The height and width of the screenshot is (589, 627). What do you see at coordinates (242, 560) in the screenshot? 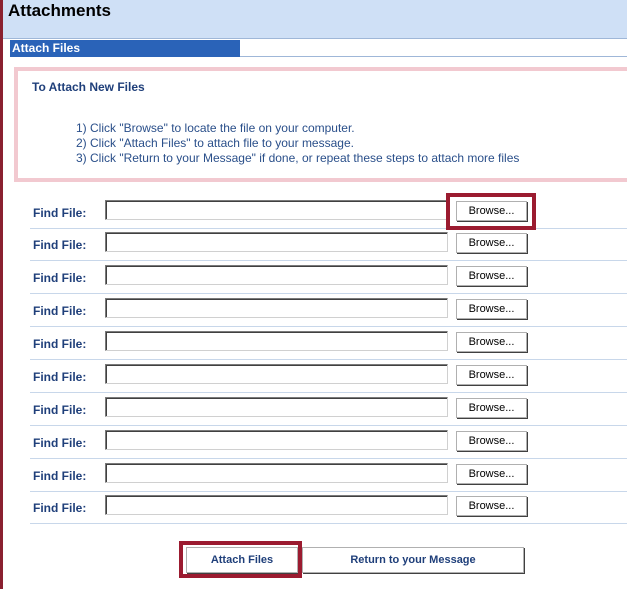
I see `attach-files-button: Attach Files` at bounding box center [242, 560].